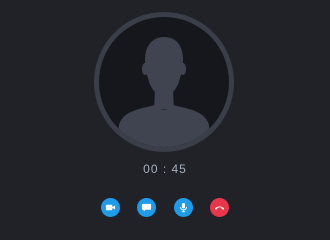 The width and height of the screenshot is (330, 240). What do you see at coordinates (165, 208) in the screenshot?
I see `call-controls` at bounding box center [165, 208].